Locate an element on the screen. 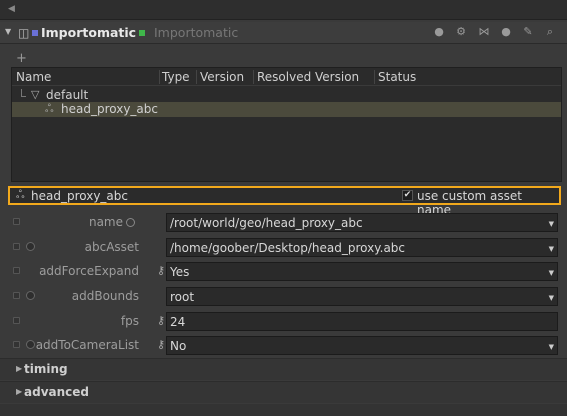  view-flag-icon is located at coordinates (35, 33).